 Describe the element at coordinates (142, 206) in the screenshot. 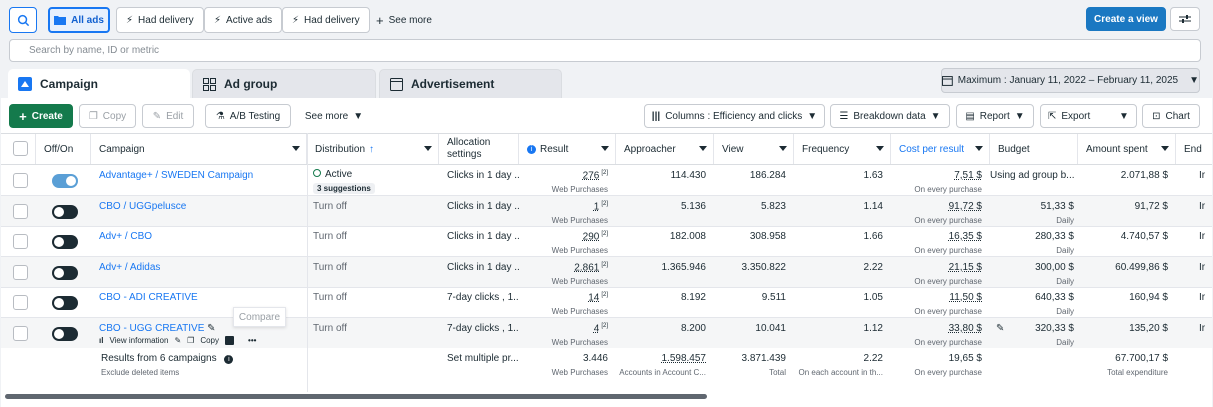

I see `campaign-name-link: CBO / UGGpelusce` at that location.